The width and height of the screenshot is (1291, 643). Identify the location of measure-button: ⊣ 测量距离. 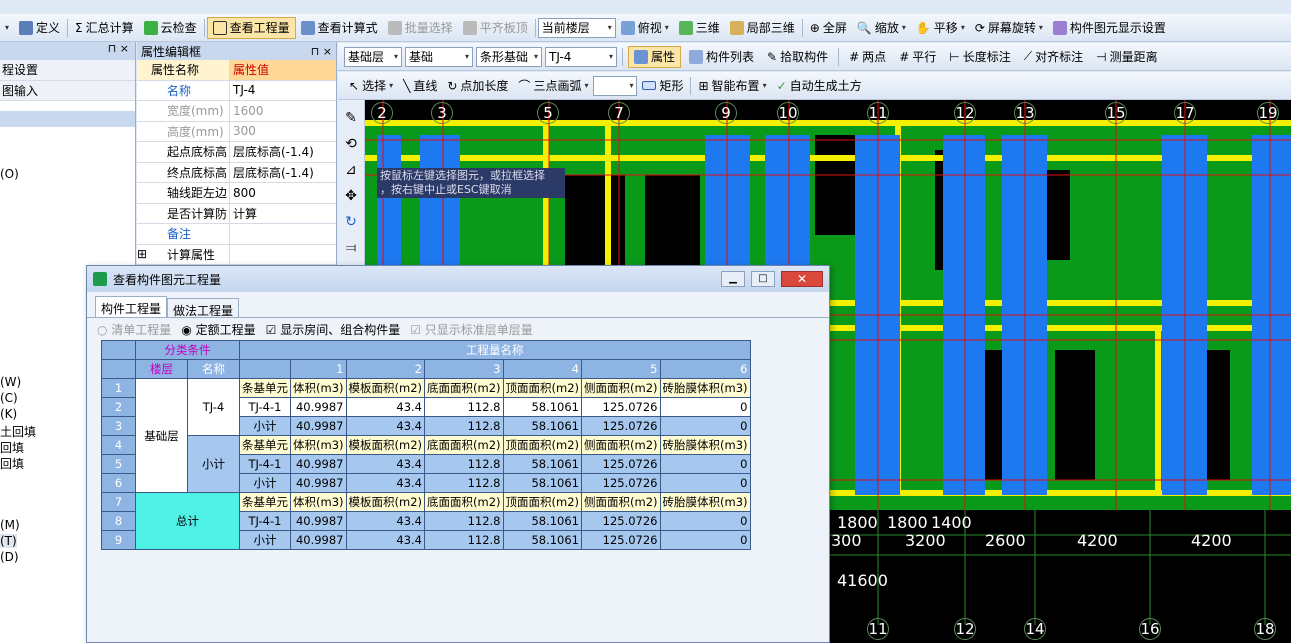
(1126, 57).